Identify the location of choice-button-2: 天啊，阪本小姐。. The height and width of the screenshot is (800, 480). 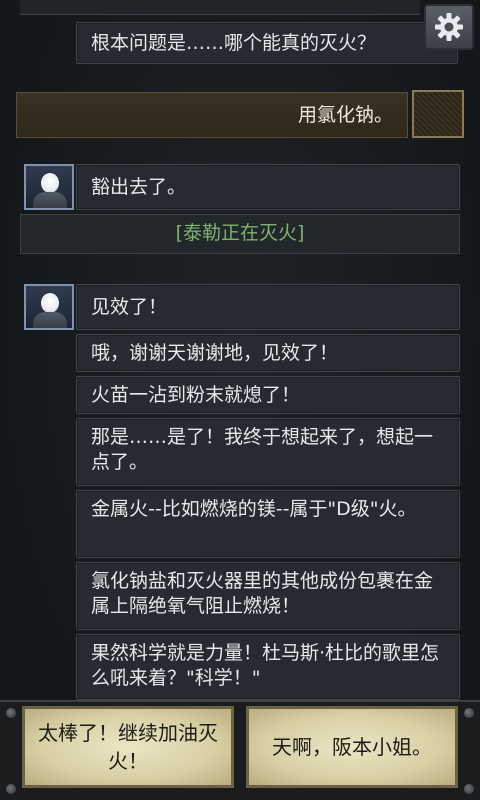
(352, 747).